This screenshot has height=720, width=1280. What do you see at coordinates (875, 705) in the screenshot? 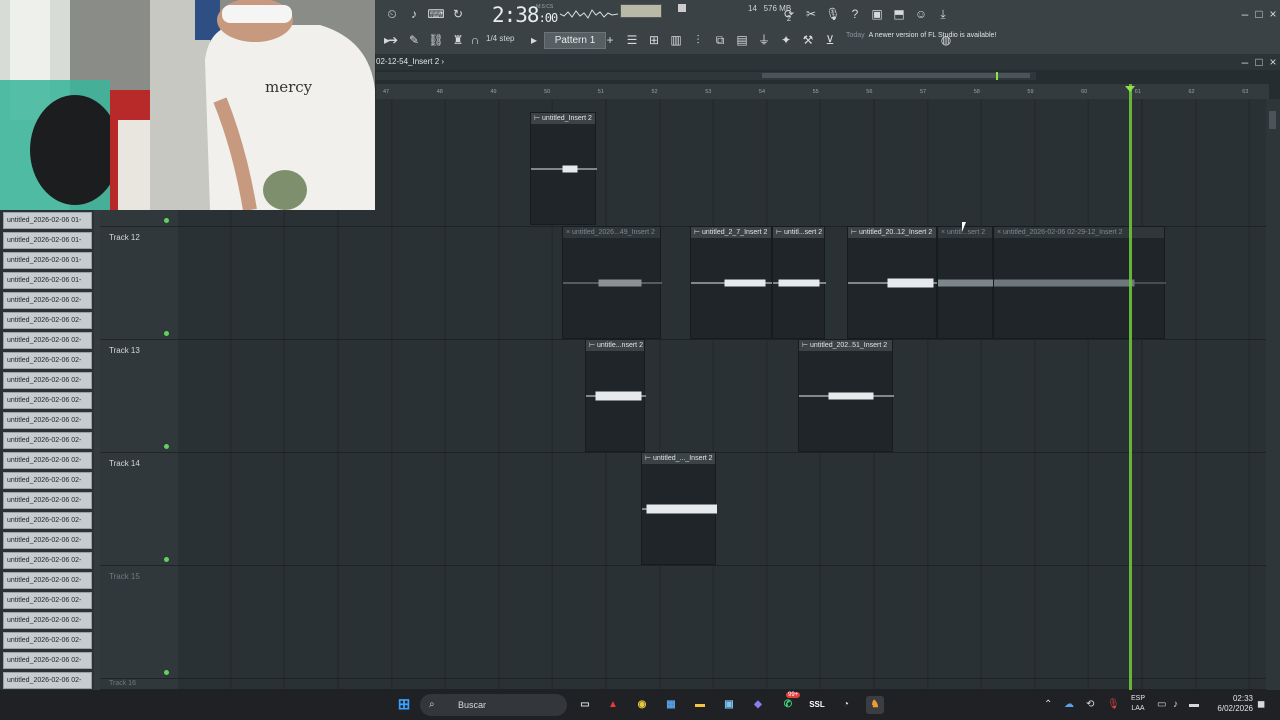
I see `fl-studio-icon: ♞` at bounding box center [875, 705].